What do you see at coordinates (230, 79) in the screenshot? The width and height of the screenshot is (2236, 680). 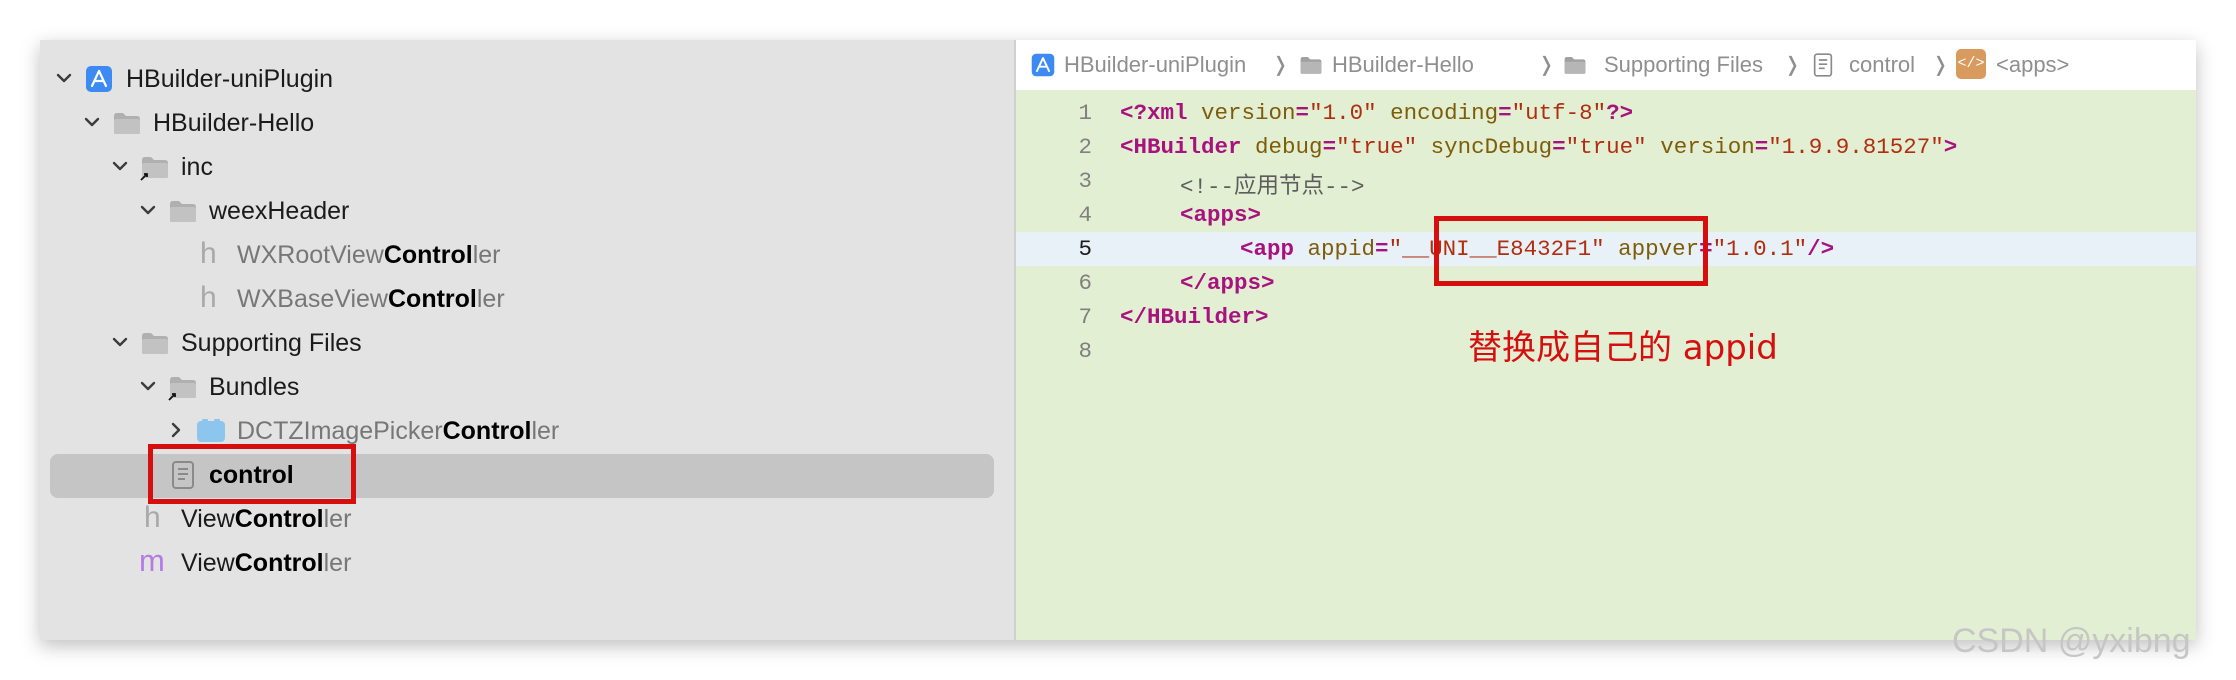 I see `tree-item-label: HBuilder-uniPlugin` at bounding box center [230, 79].